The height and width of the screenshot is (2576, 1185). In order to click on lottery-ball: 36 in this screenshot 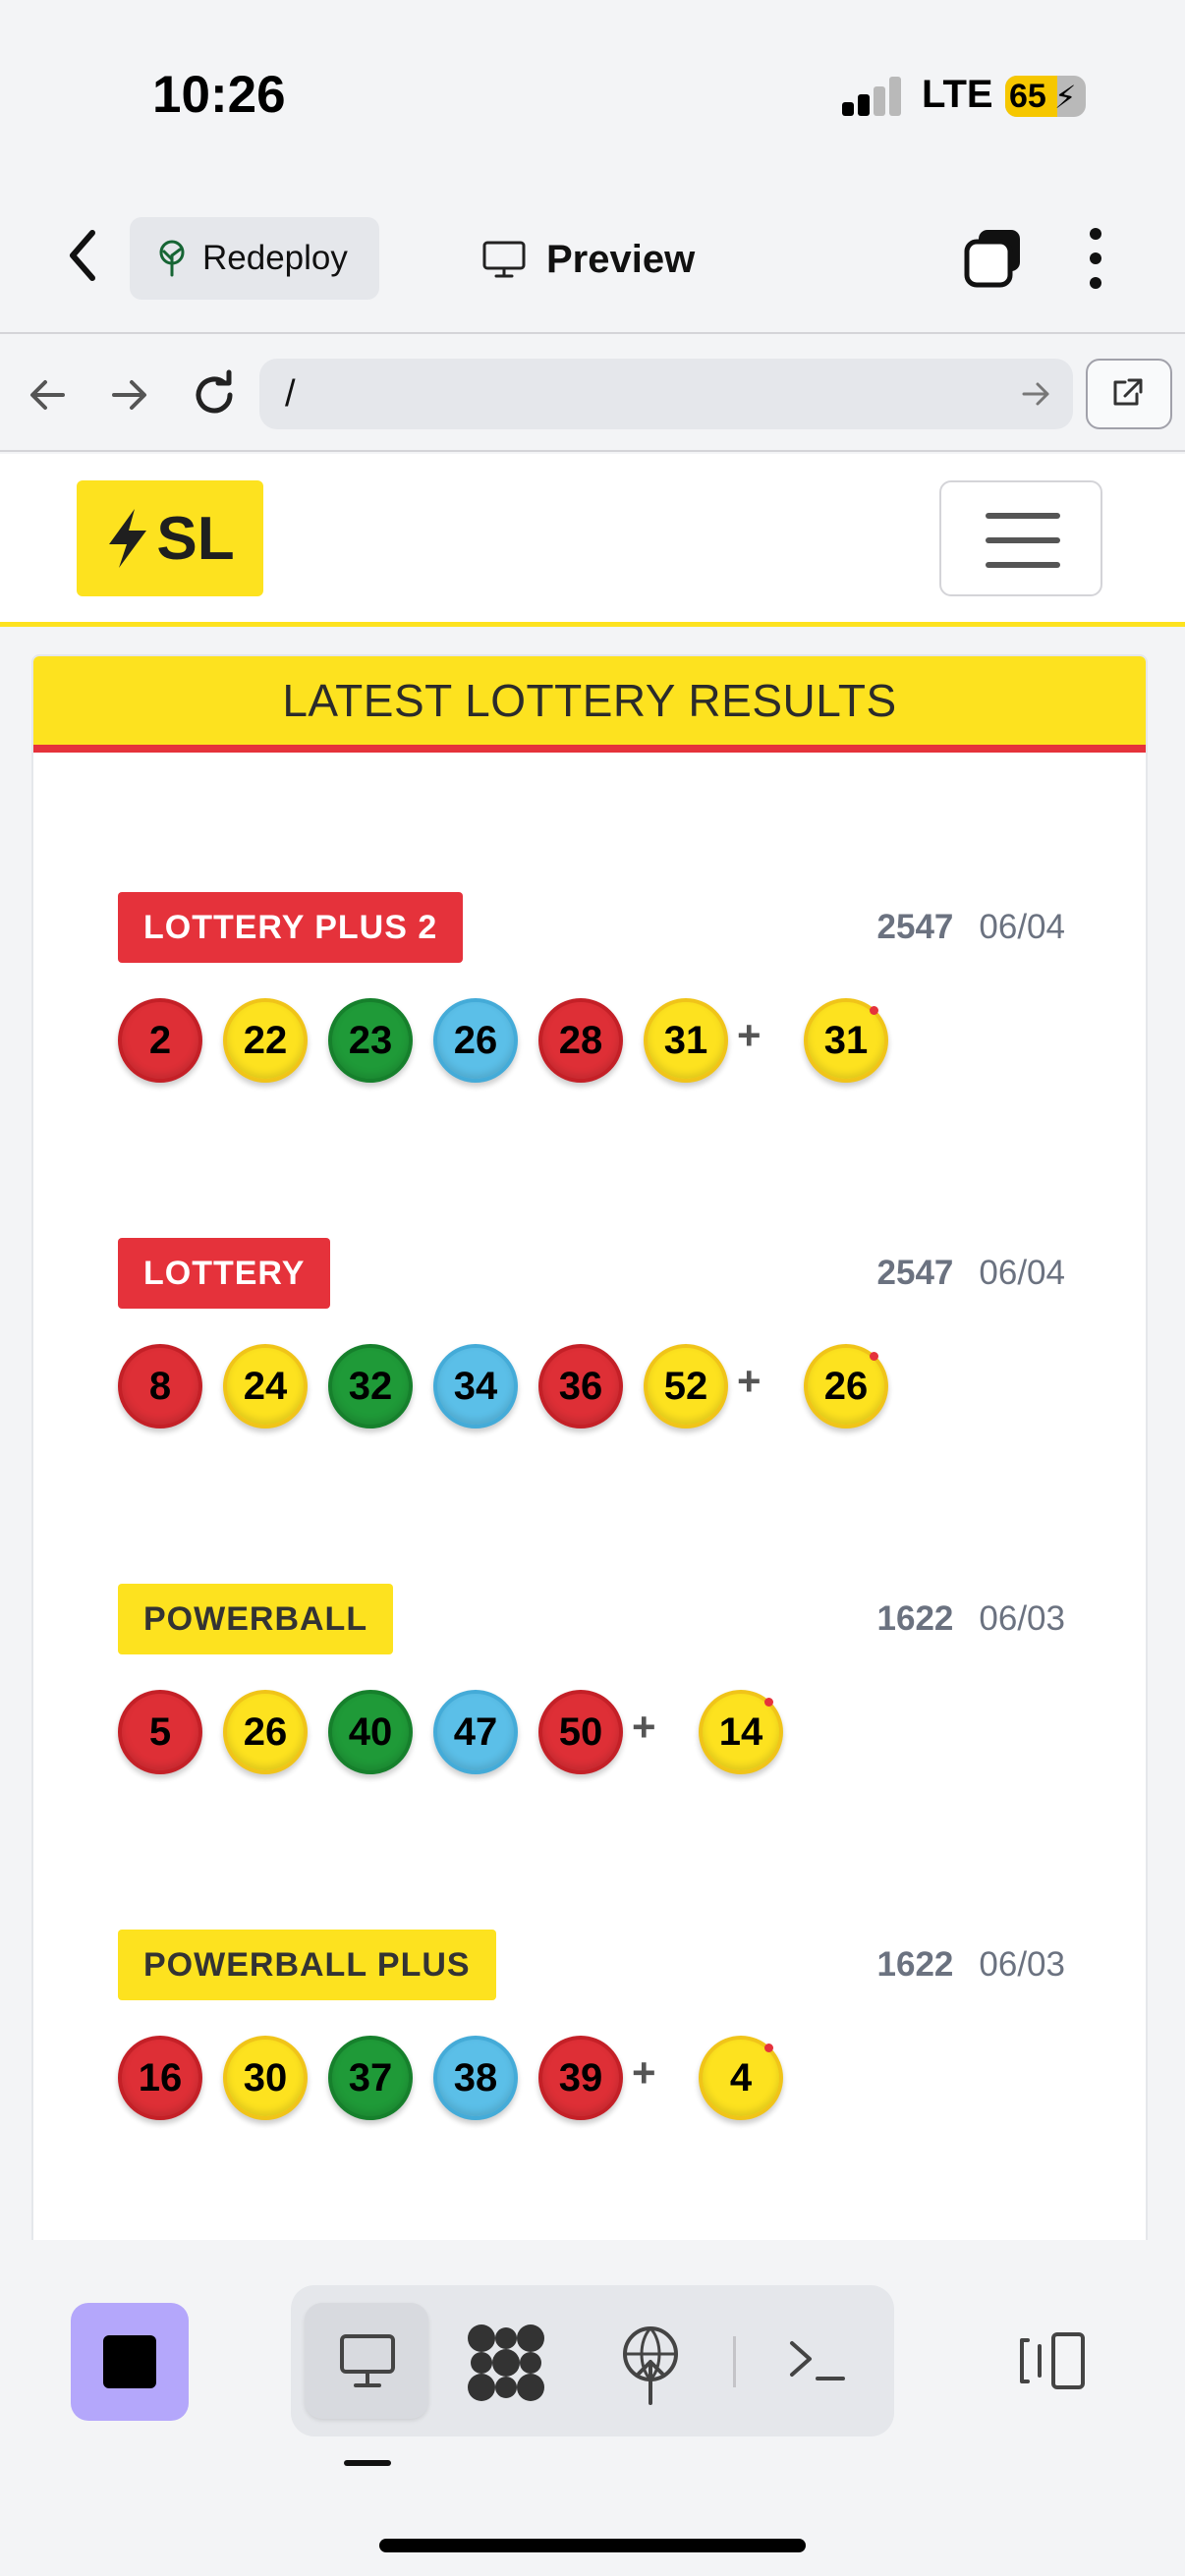, I will do `click(581, 1386)`.